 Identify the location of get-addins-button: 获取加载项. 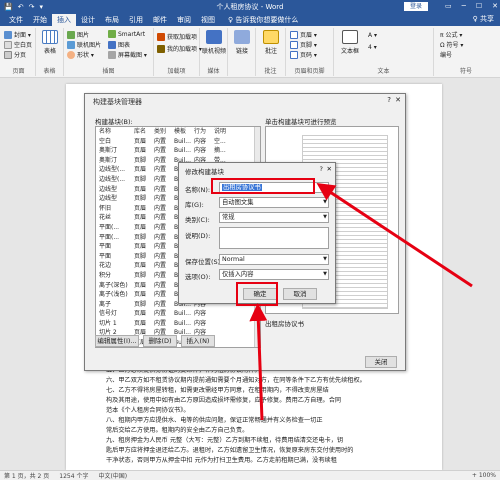
(177, 36).